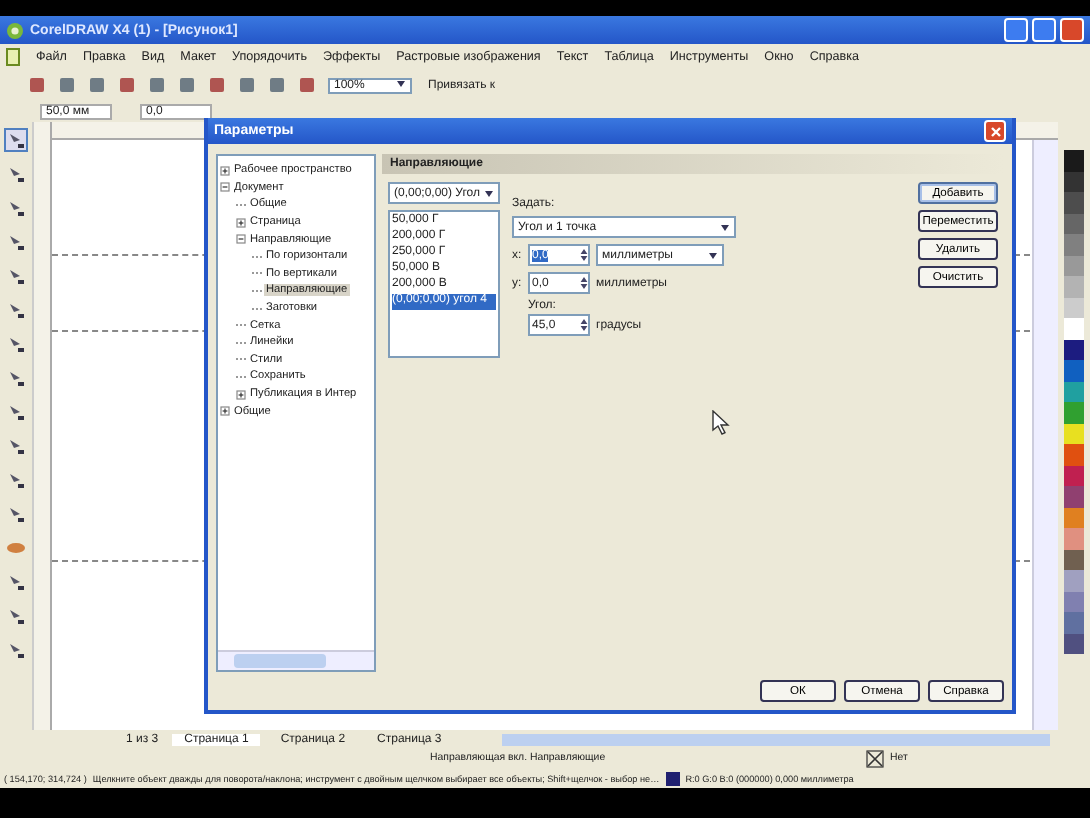  I want to click on document-icon, so click(13, 57).